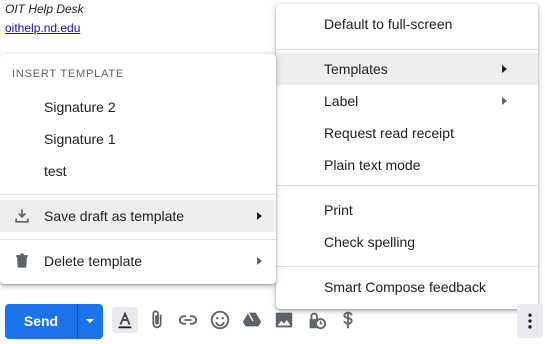  I want to click on template-item: Signature 1, so click(138, 139).